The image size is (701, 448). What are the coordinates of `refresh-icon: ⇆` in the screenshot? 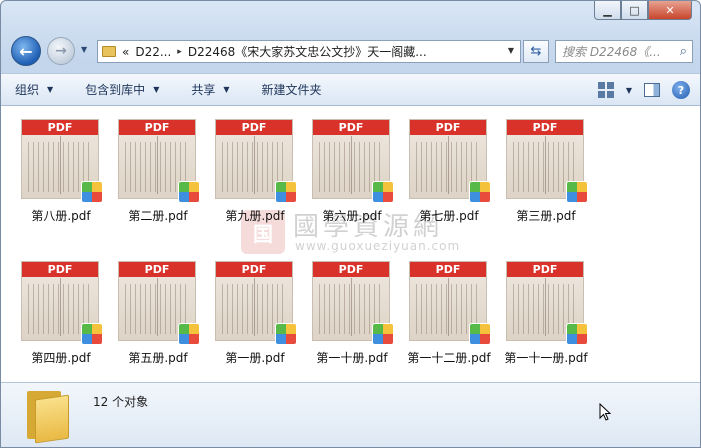 It's located at (536, 51).